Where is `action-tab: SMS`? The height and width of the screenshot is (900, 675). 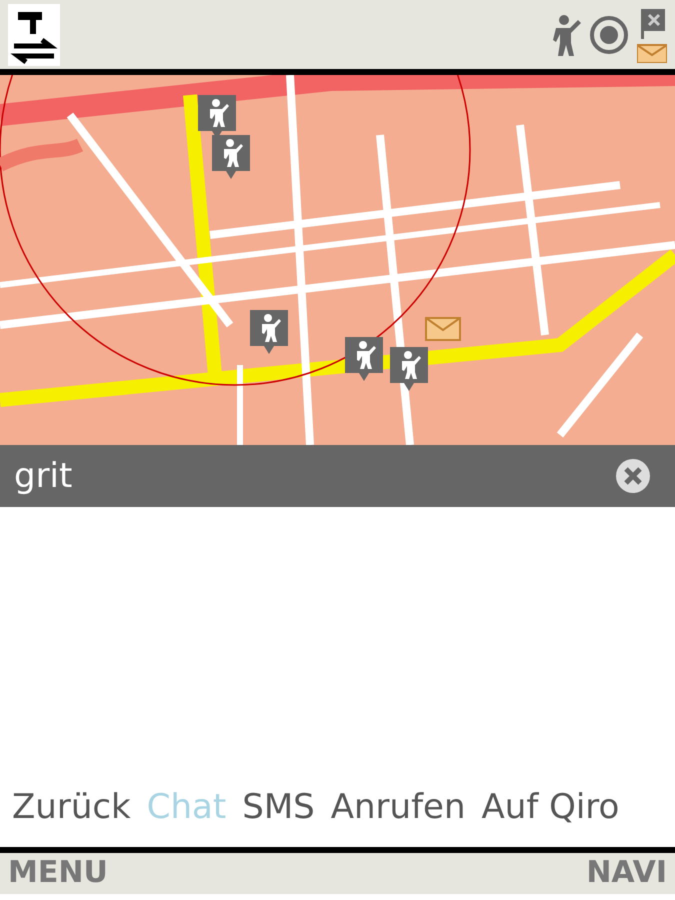
action-tab: SMS is located at coordinates (278, 807).